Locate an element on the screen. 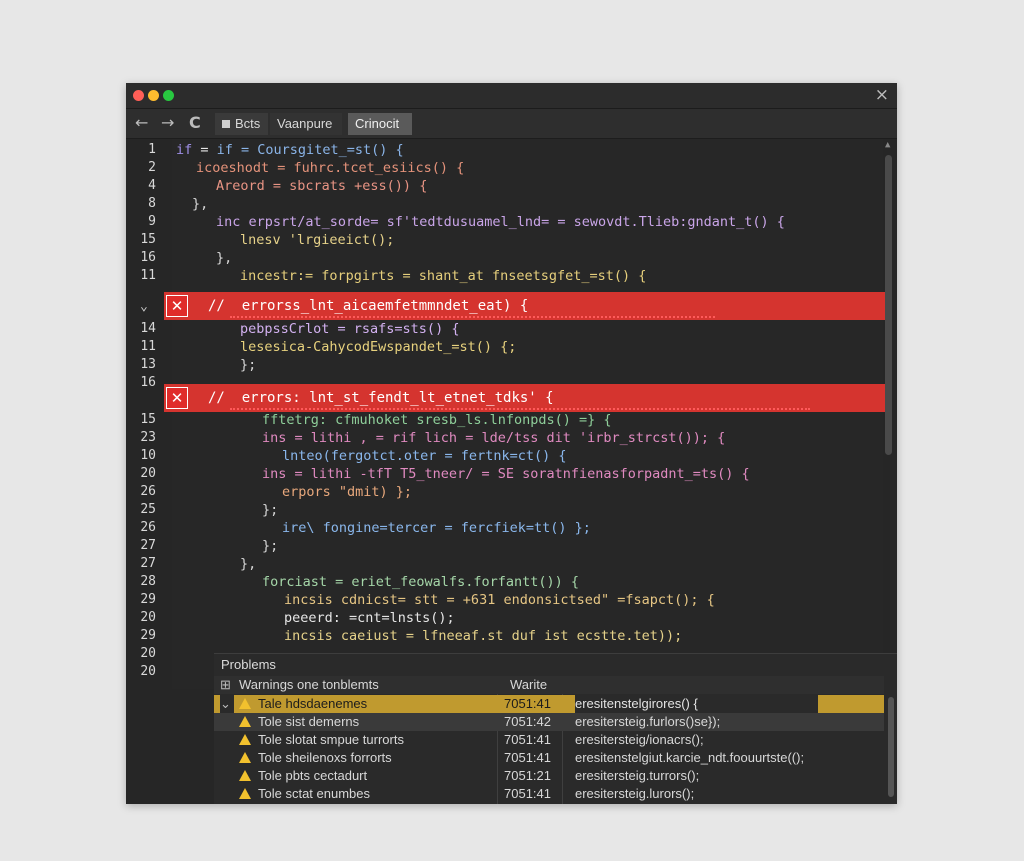 The width and height of the screenshot is (1024, 861). close-icon: × is located at coordinates (882, 95).